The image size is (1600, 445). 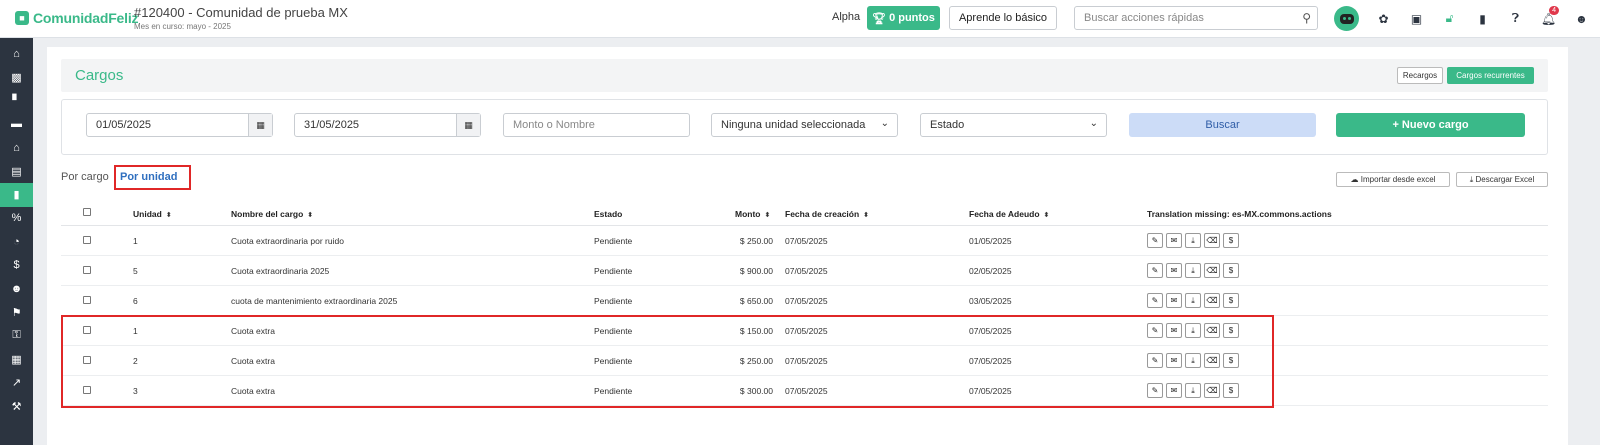 I want to click on sidebar-card-icon: ▬, so click(x=16, y=125).